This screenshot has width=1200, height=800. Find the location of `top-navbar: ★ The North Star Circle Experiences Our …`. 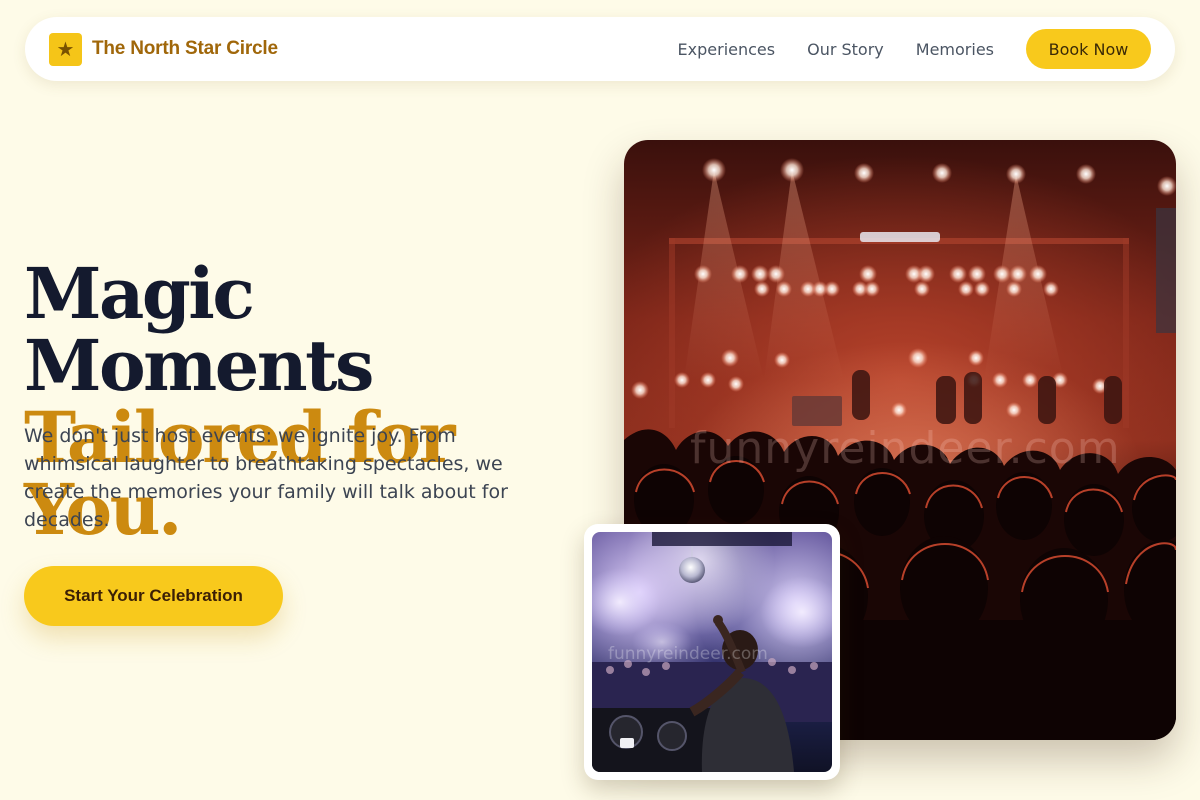

top-navbar: ★ The North Star Circle Experiences Our … is located at coordinates (600, 49).